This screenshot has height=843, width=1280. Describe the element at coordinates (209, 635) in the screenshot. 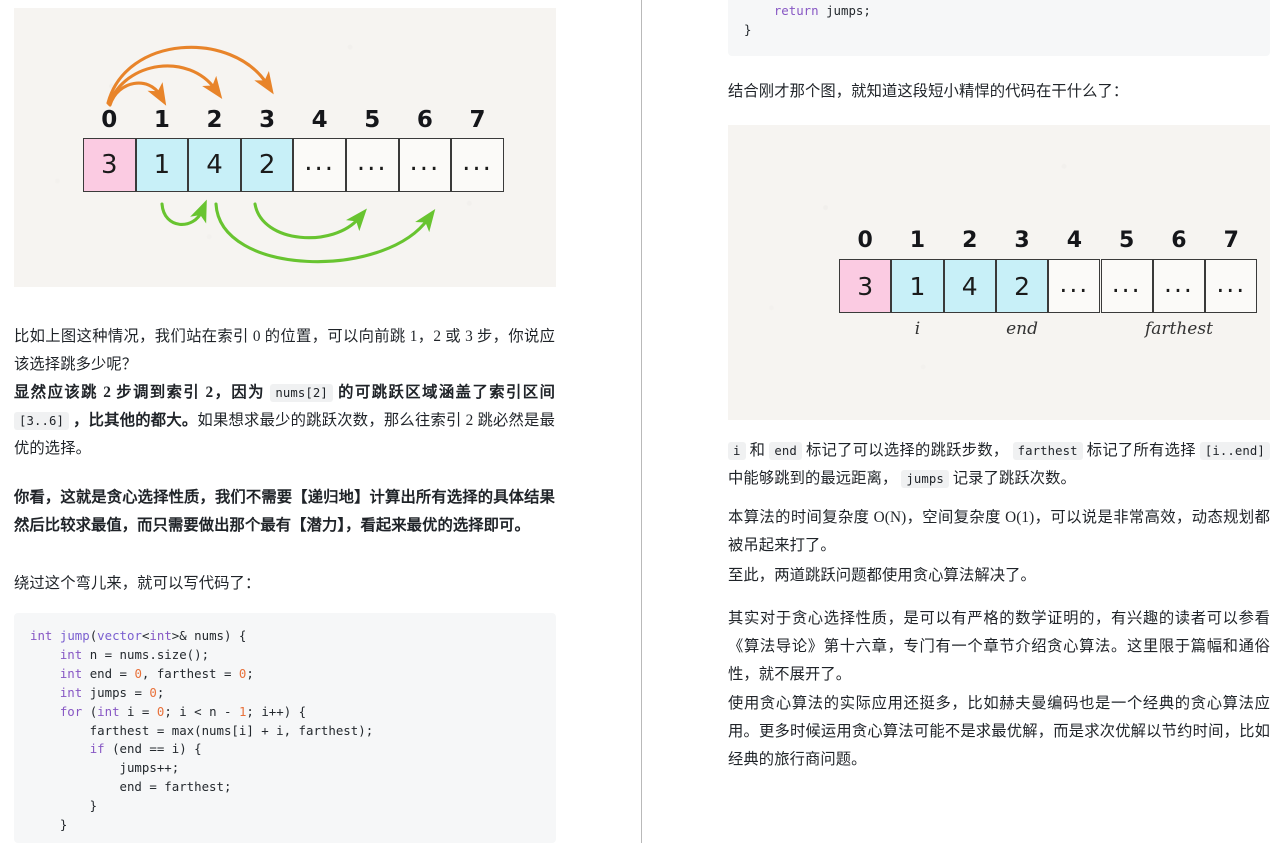

I see `code-token: >& nums) {` at that location.